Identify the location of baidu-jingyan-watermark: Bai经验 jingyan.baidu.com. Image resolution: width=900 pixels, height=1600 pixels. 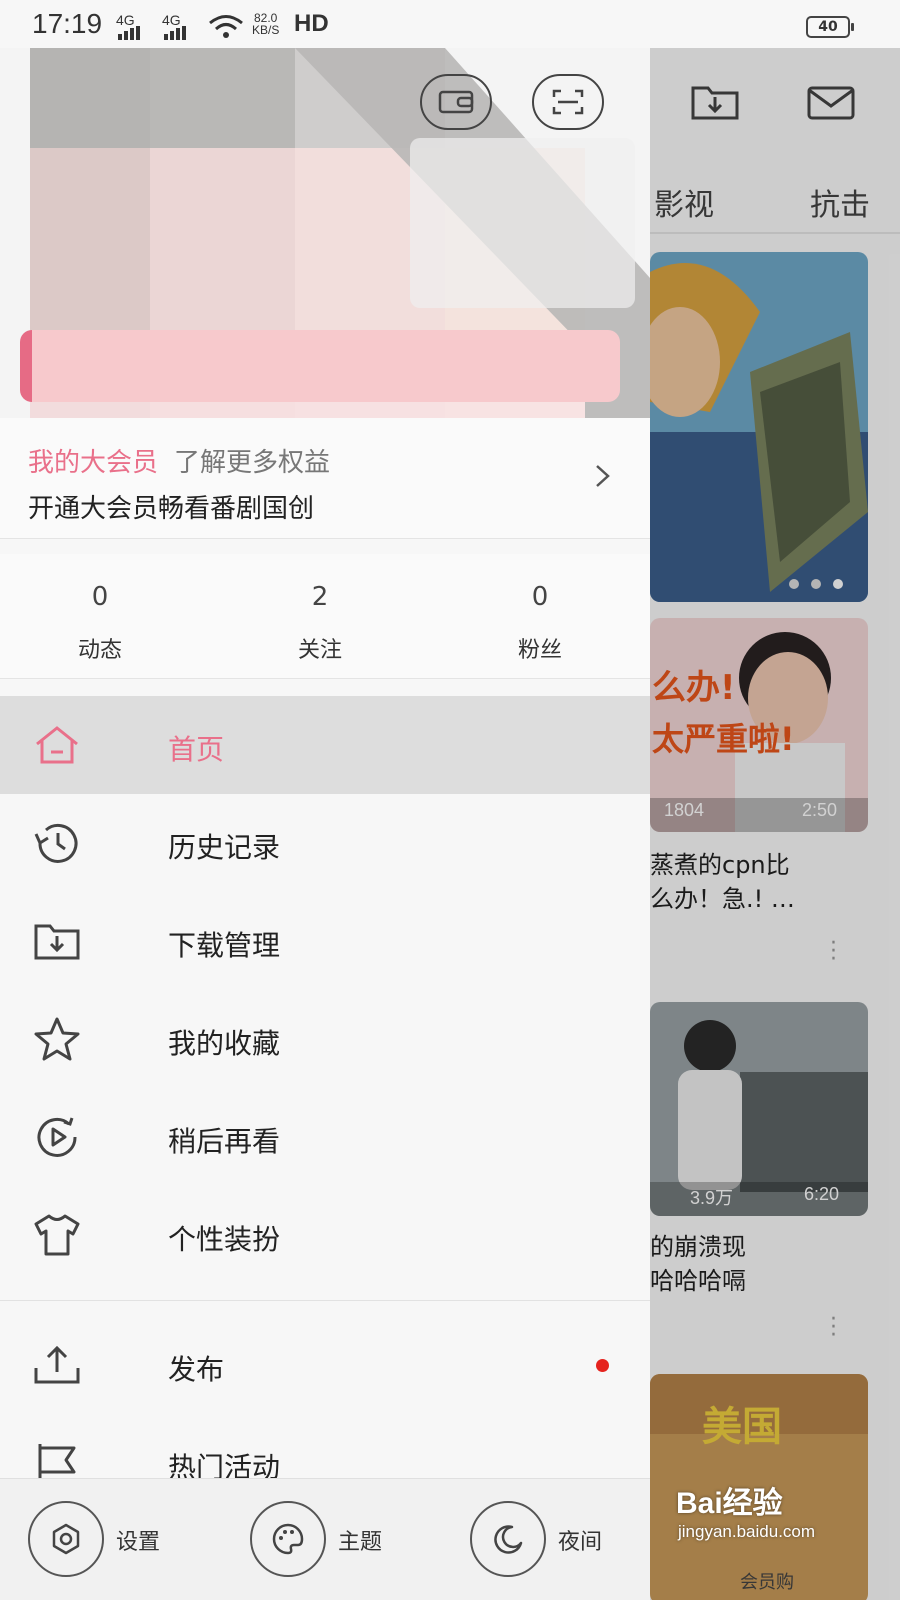
(761, 1533).